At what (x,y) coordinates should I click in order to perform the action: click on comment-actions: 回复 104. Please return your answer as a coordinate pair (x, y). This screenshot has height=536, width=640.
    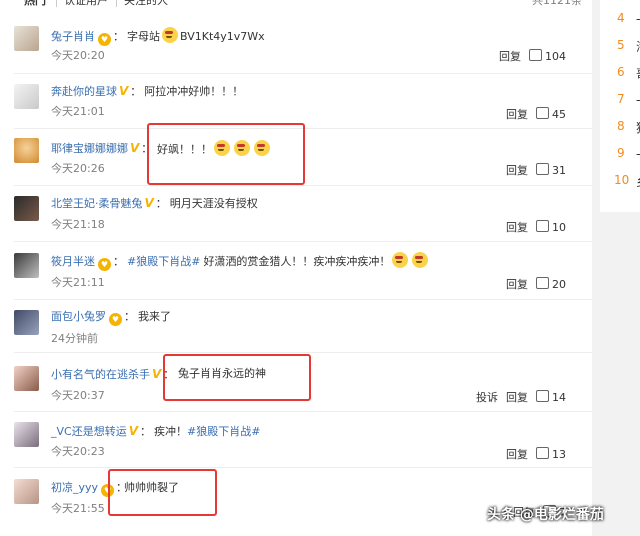
    Looking at the image, I should click on (528, 56).